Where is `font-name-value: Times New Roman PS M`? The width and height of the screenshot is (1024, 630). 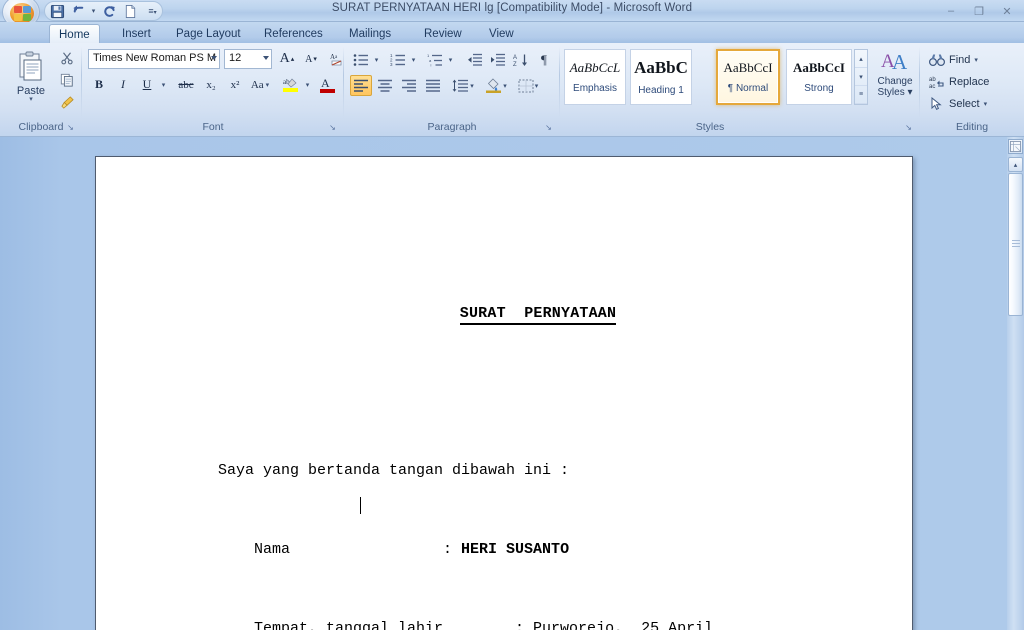
font-name-value: Times New Roman PS M is located at coordinates (155, 58).